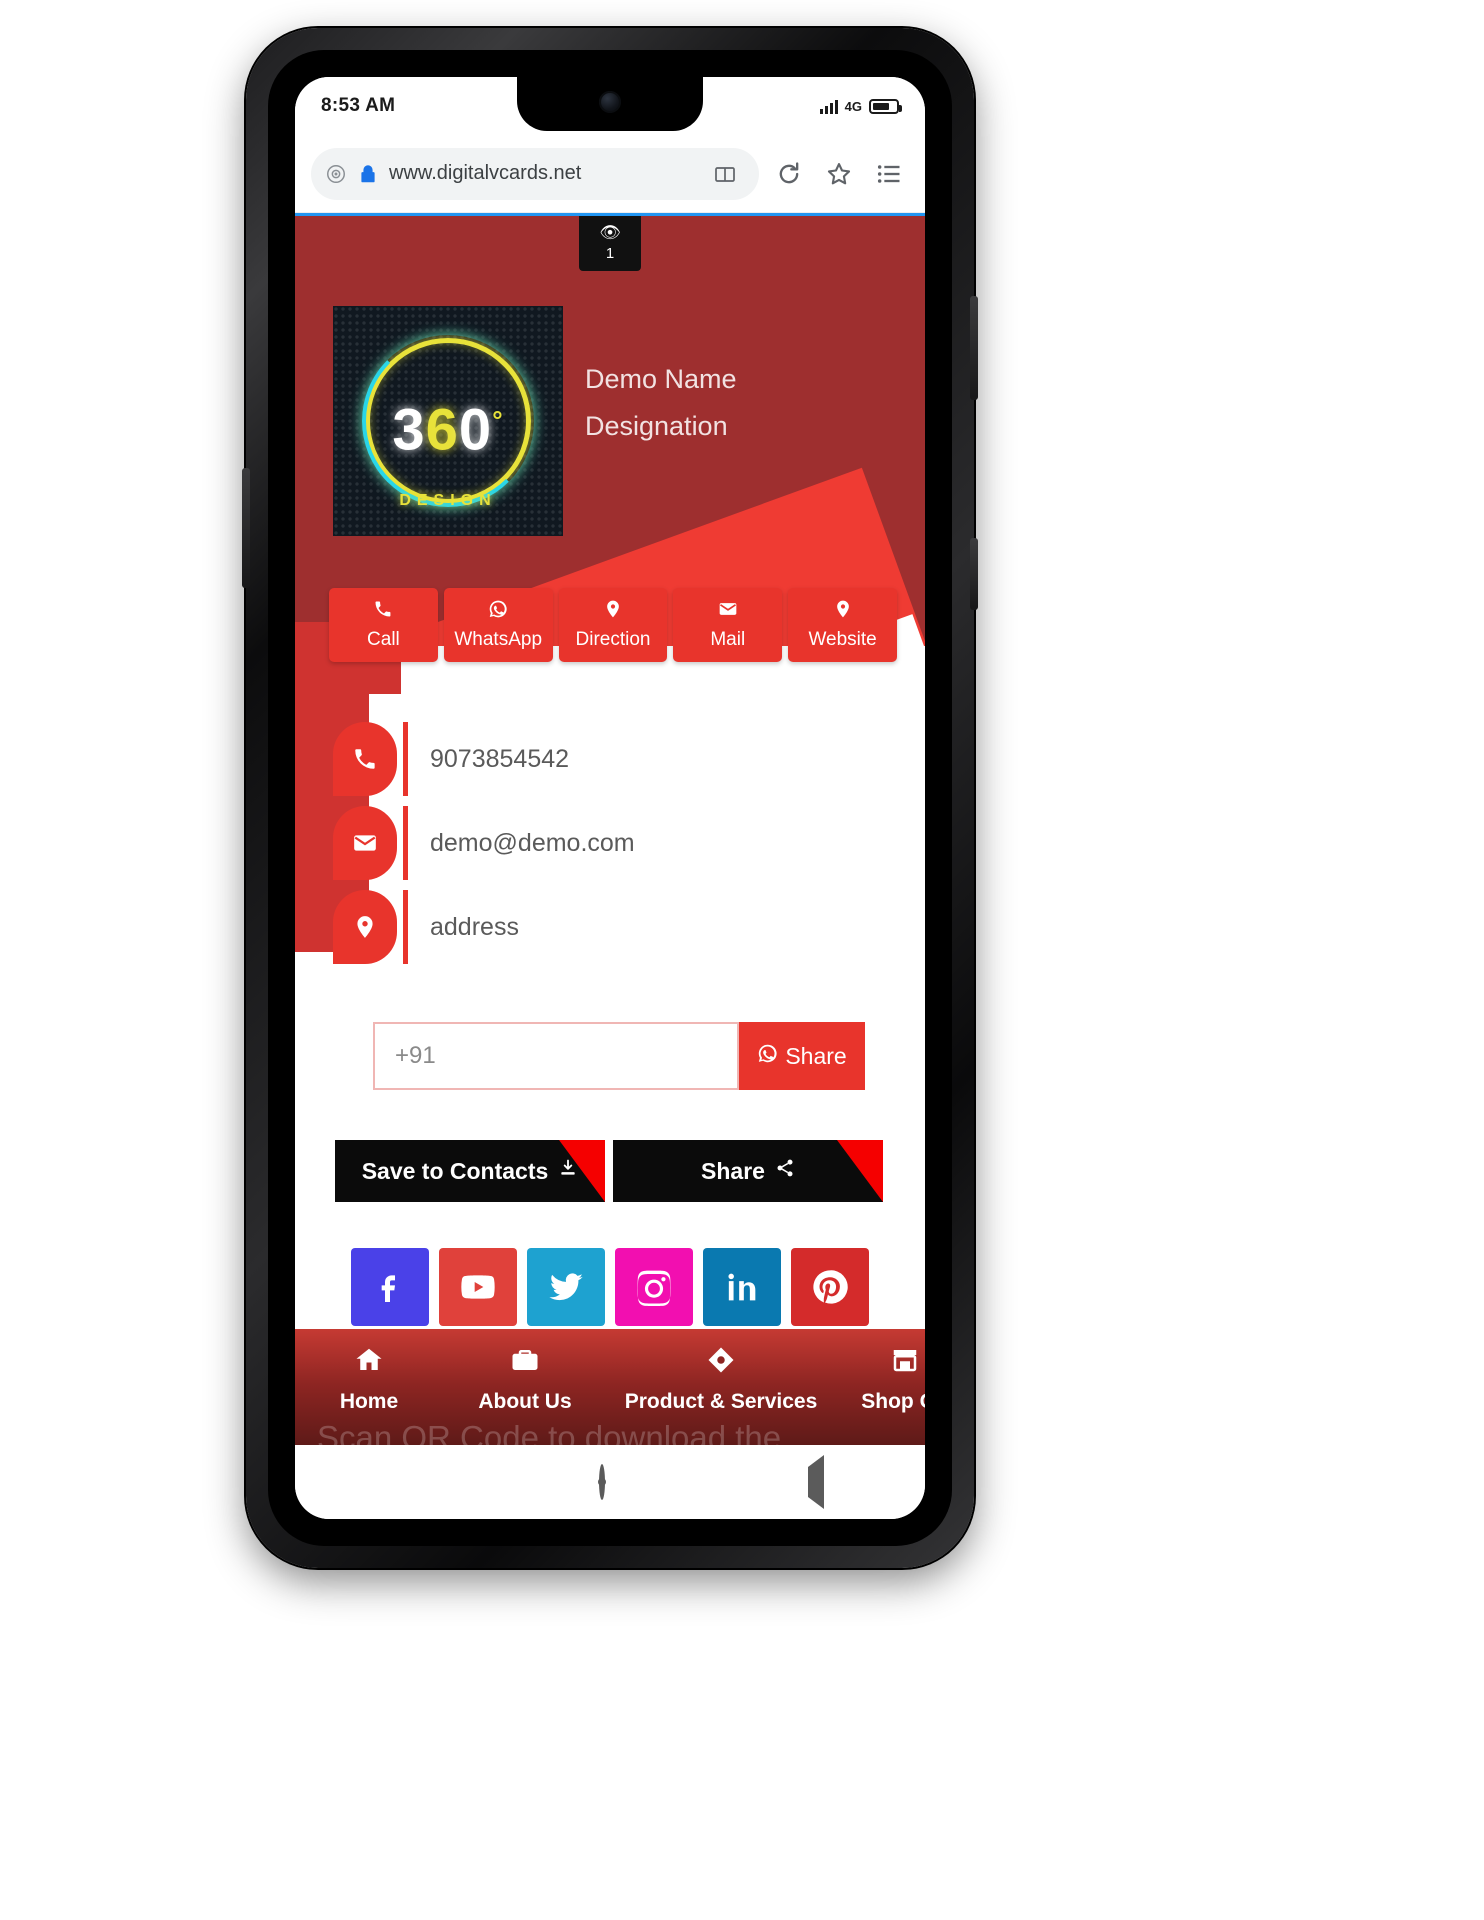 This screenshot has height=1920, width=1484. What do you see at coordinates (661, 403) in the screenshot?
I see `hero-identity: Demo Name Designation` at bounding box center [661, 403].